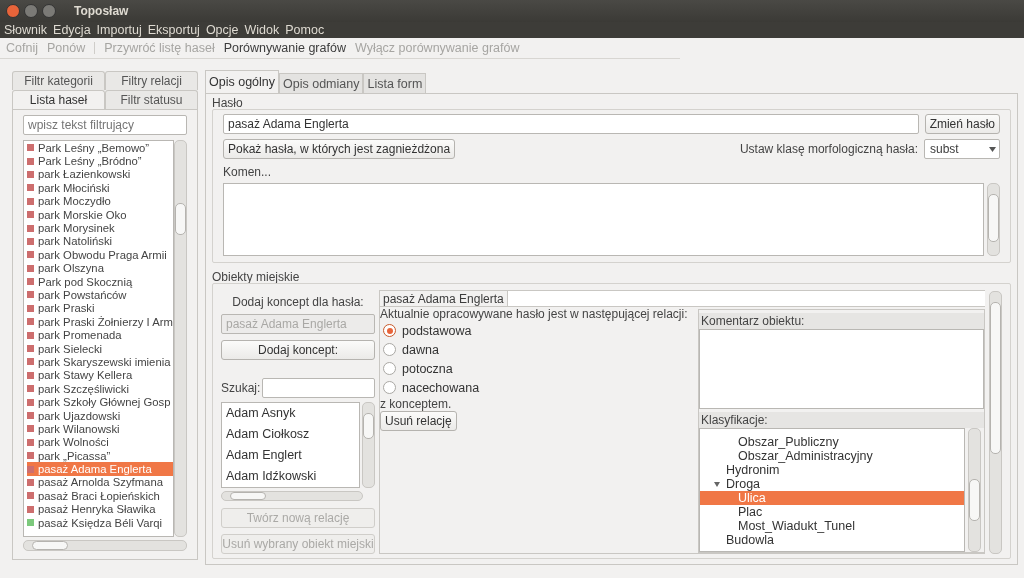 The image size is (1024, 578). Describe the element at coordinates (992, 149) in the screenshot. I see `caret-icon` at that location.